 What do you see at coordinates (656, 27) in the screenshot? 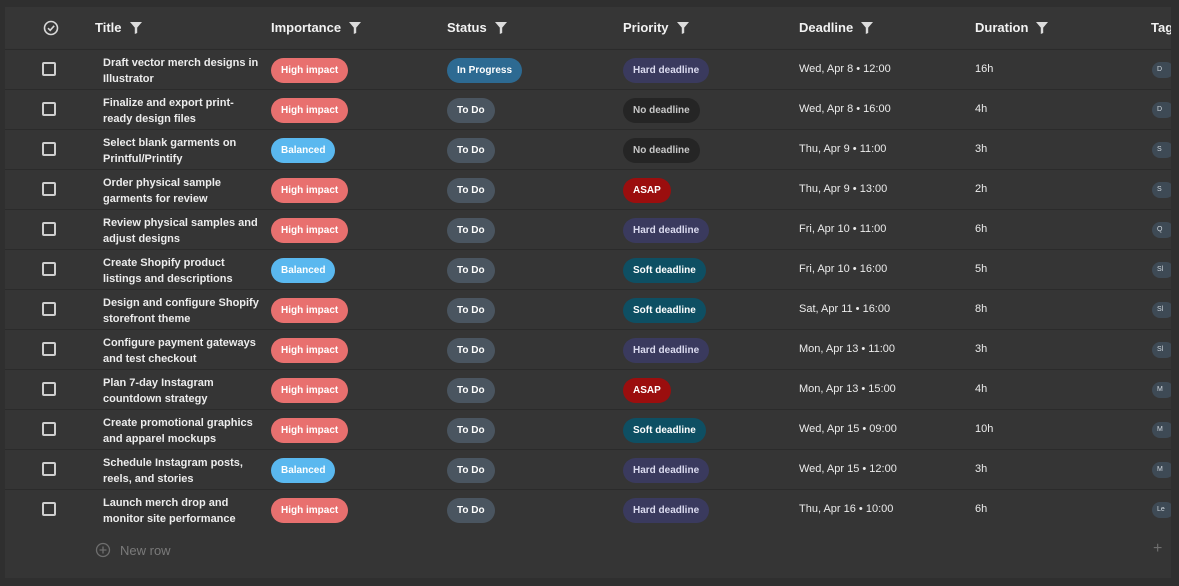
I see `column-header-priority: Priority` at bounding box center [656, 27].